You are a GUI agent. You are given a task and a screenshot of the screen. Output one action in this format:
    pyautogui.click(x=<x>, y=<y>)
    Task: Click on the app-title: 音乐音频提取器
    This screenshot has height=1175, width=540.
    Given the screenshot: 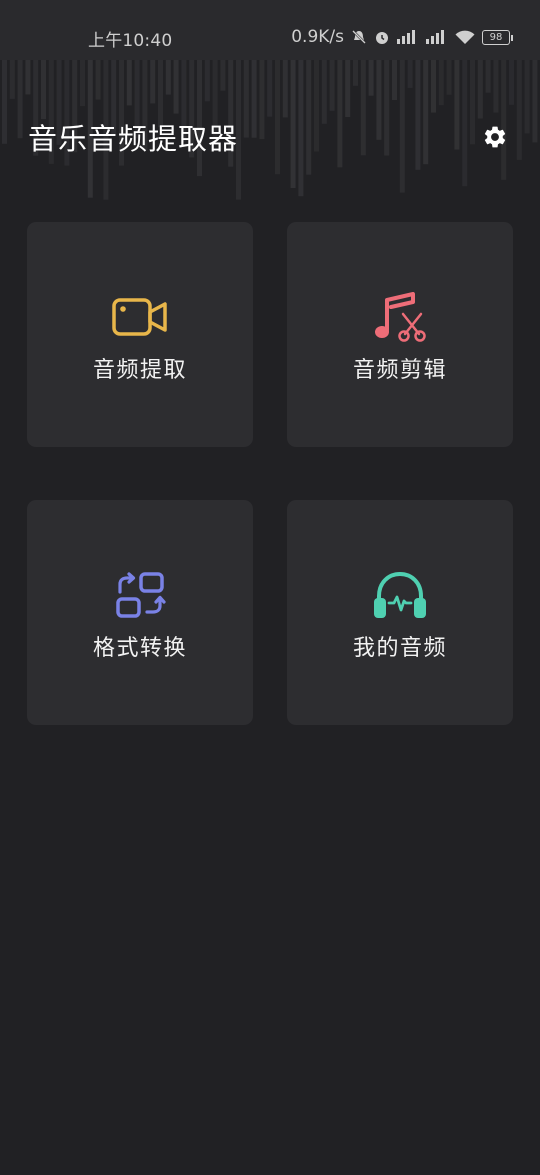 What is the action you would take?
    pyautogui.click(x=133, y=139)
    